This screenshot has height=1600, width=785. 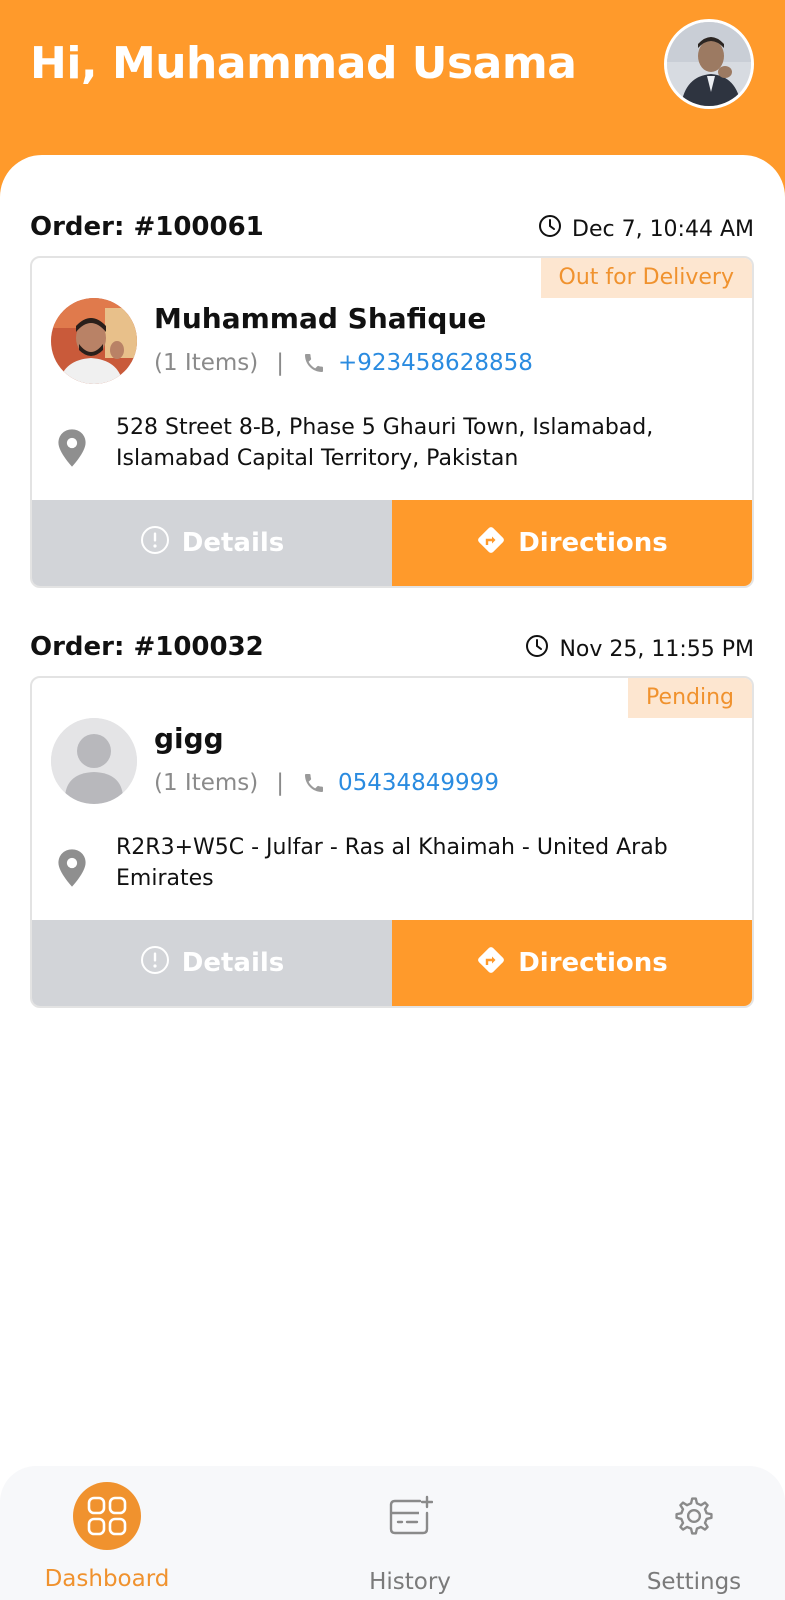 What do you see at coordinates (418, 783) in the screenshot?
I see `phone-link: 05434849999` at bounding box center [418, 783].